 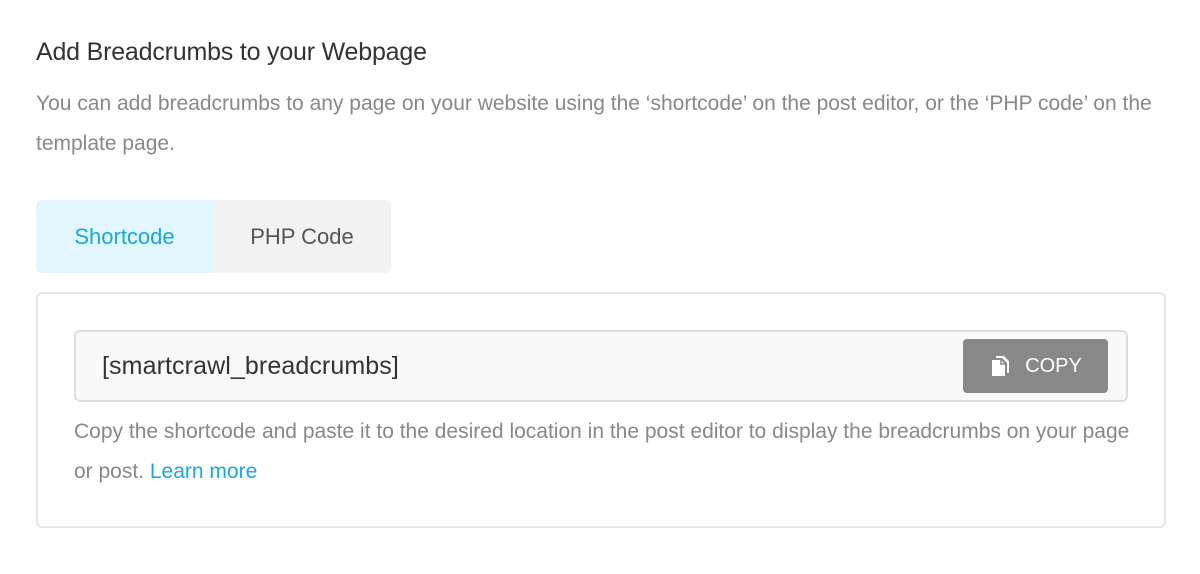 What do you see at coordinates (302, 236) in the screenshot?
I see `tab-php-code: PHP Code` at bounding box center [302, 236].